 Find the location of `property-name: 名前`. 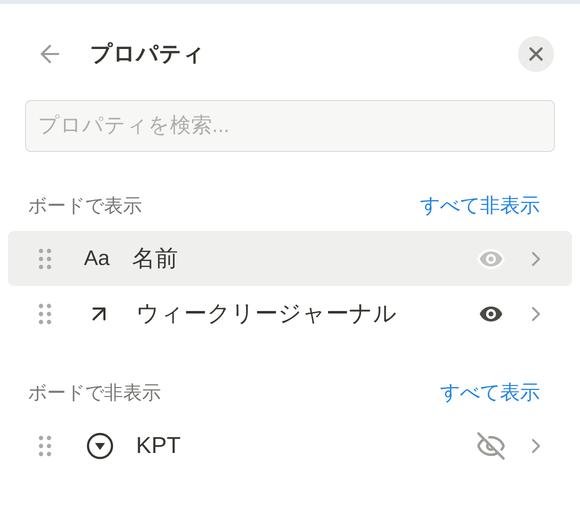

property-name: 名前 is located at coordinates (155, 258).